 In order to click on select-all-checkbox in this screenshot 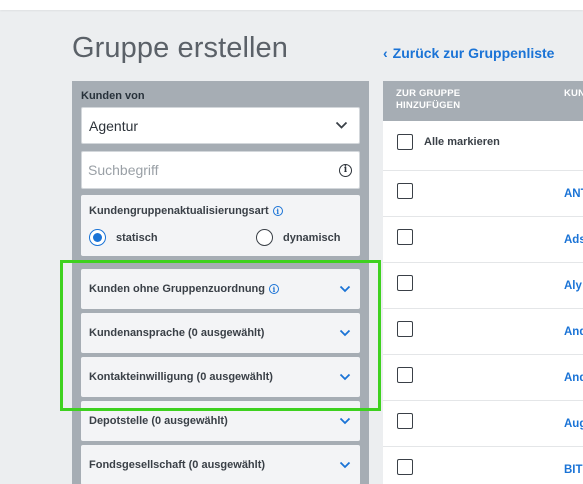, I will do `click(405, 142)`.